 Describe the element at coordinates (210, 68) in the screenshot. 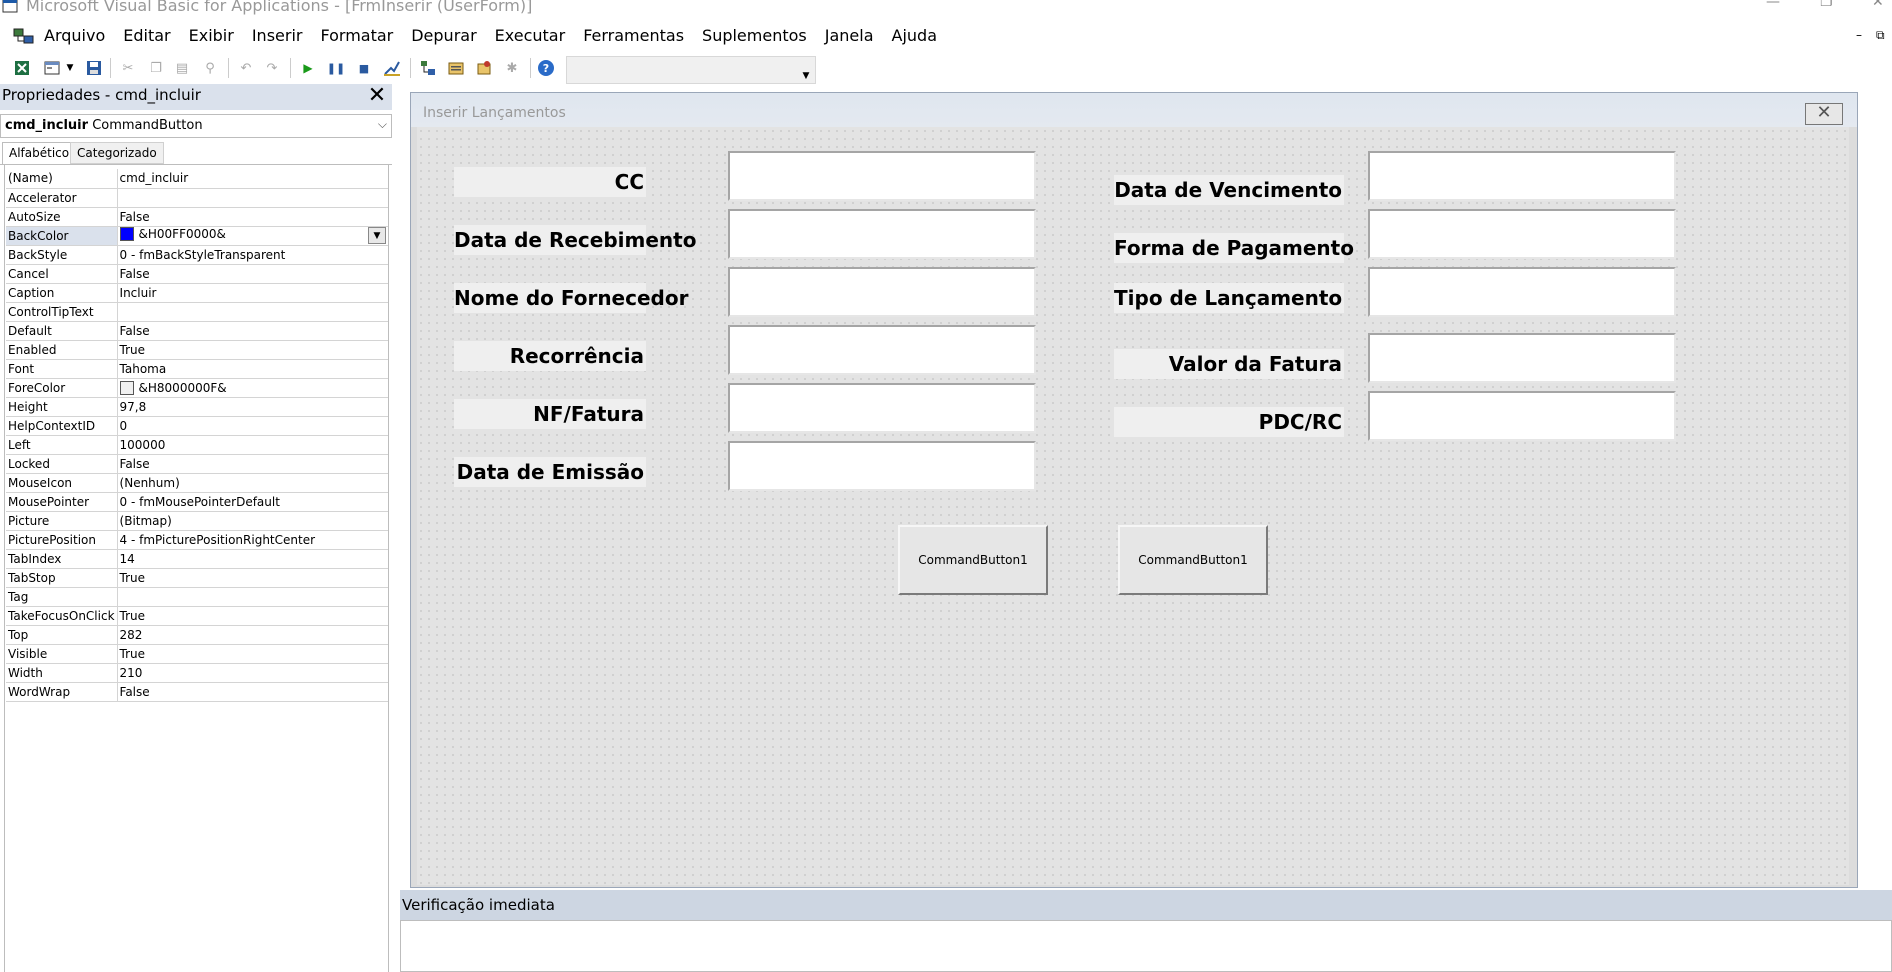

I see `find-icon: ⚲` at that location.